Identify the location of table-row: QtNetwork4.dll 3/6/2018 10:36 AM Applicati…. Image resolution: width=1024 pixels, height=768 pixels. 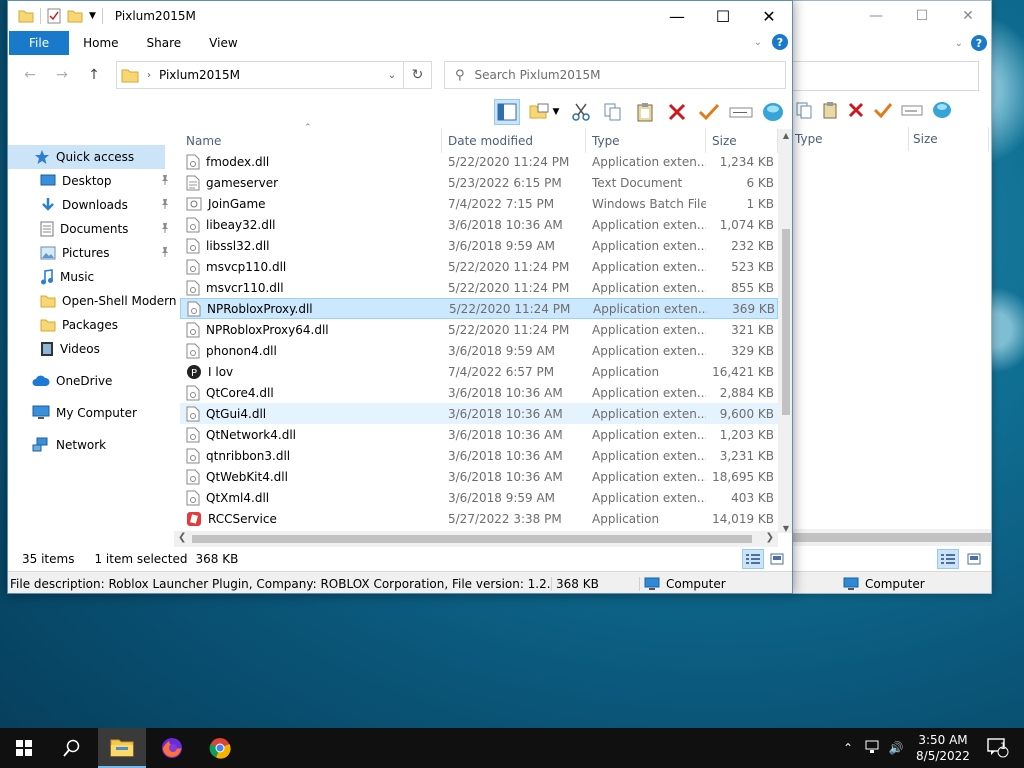
(479, 434).